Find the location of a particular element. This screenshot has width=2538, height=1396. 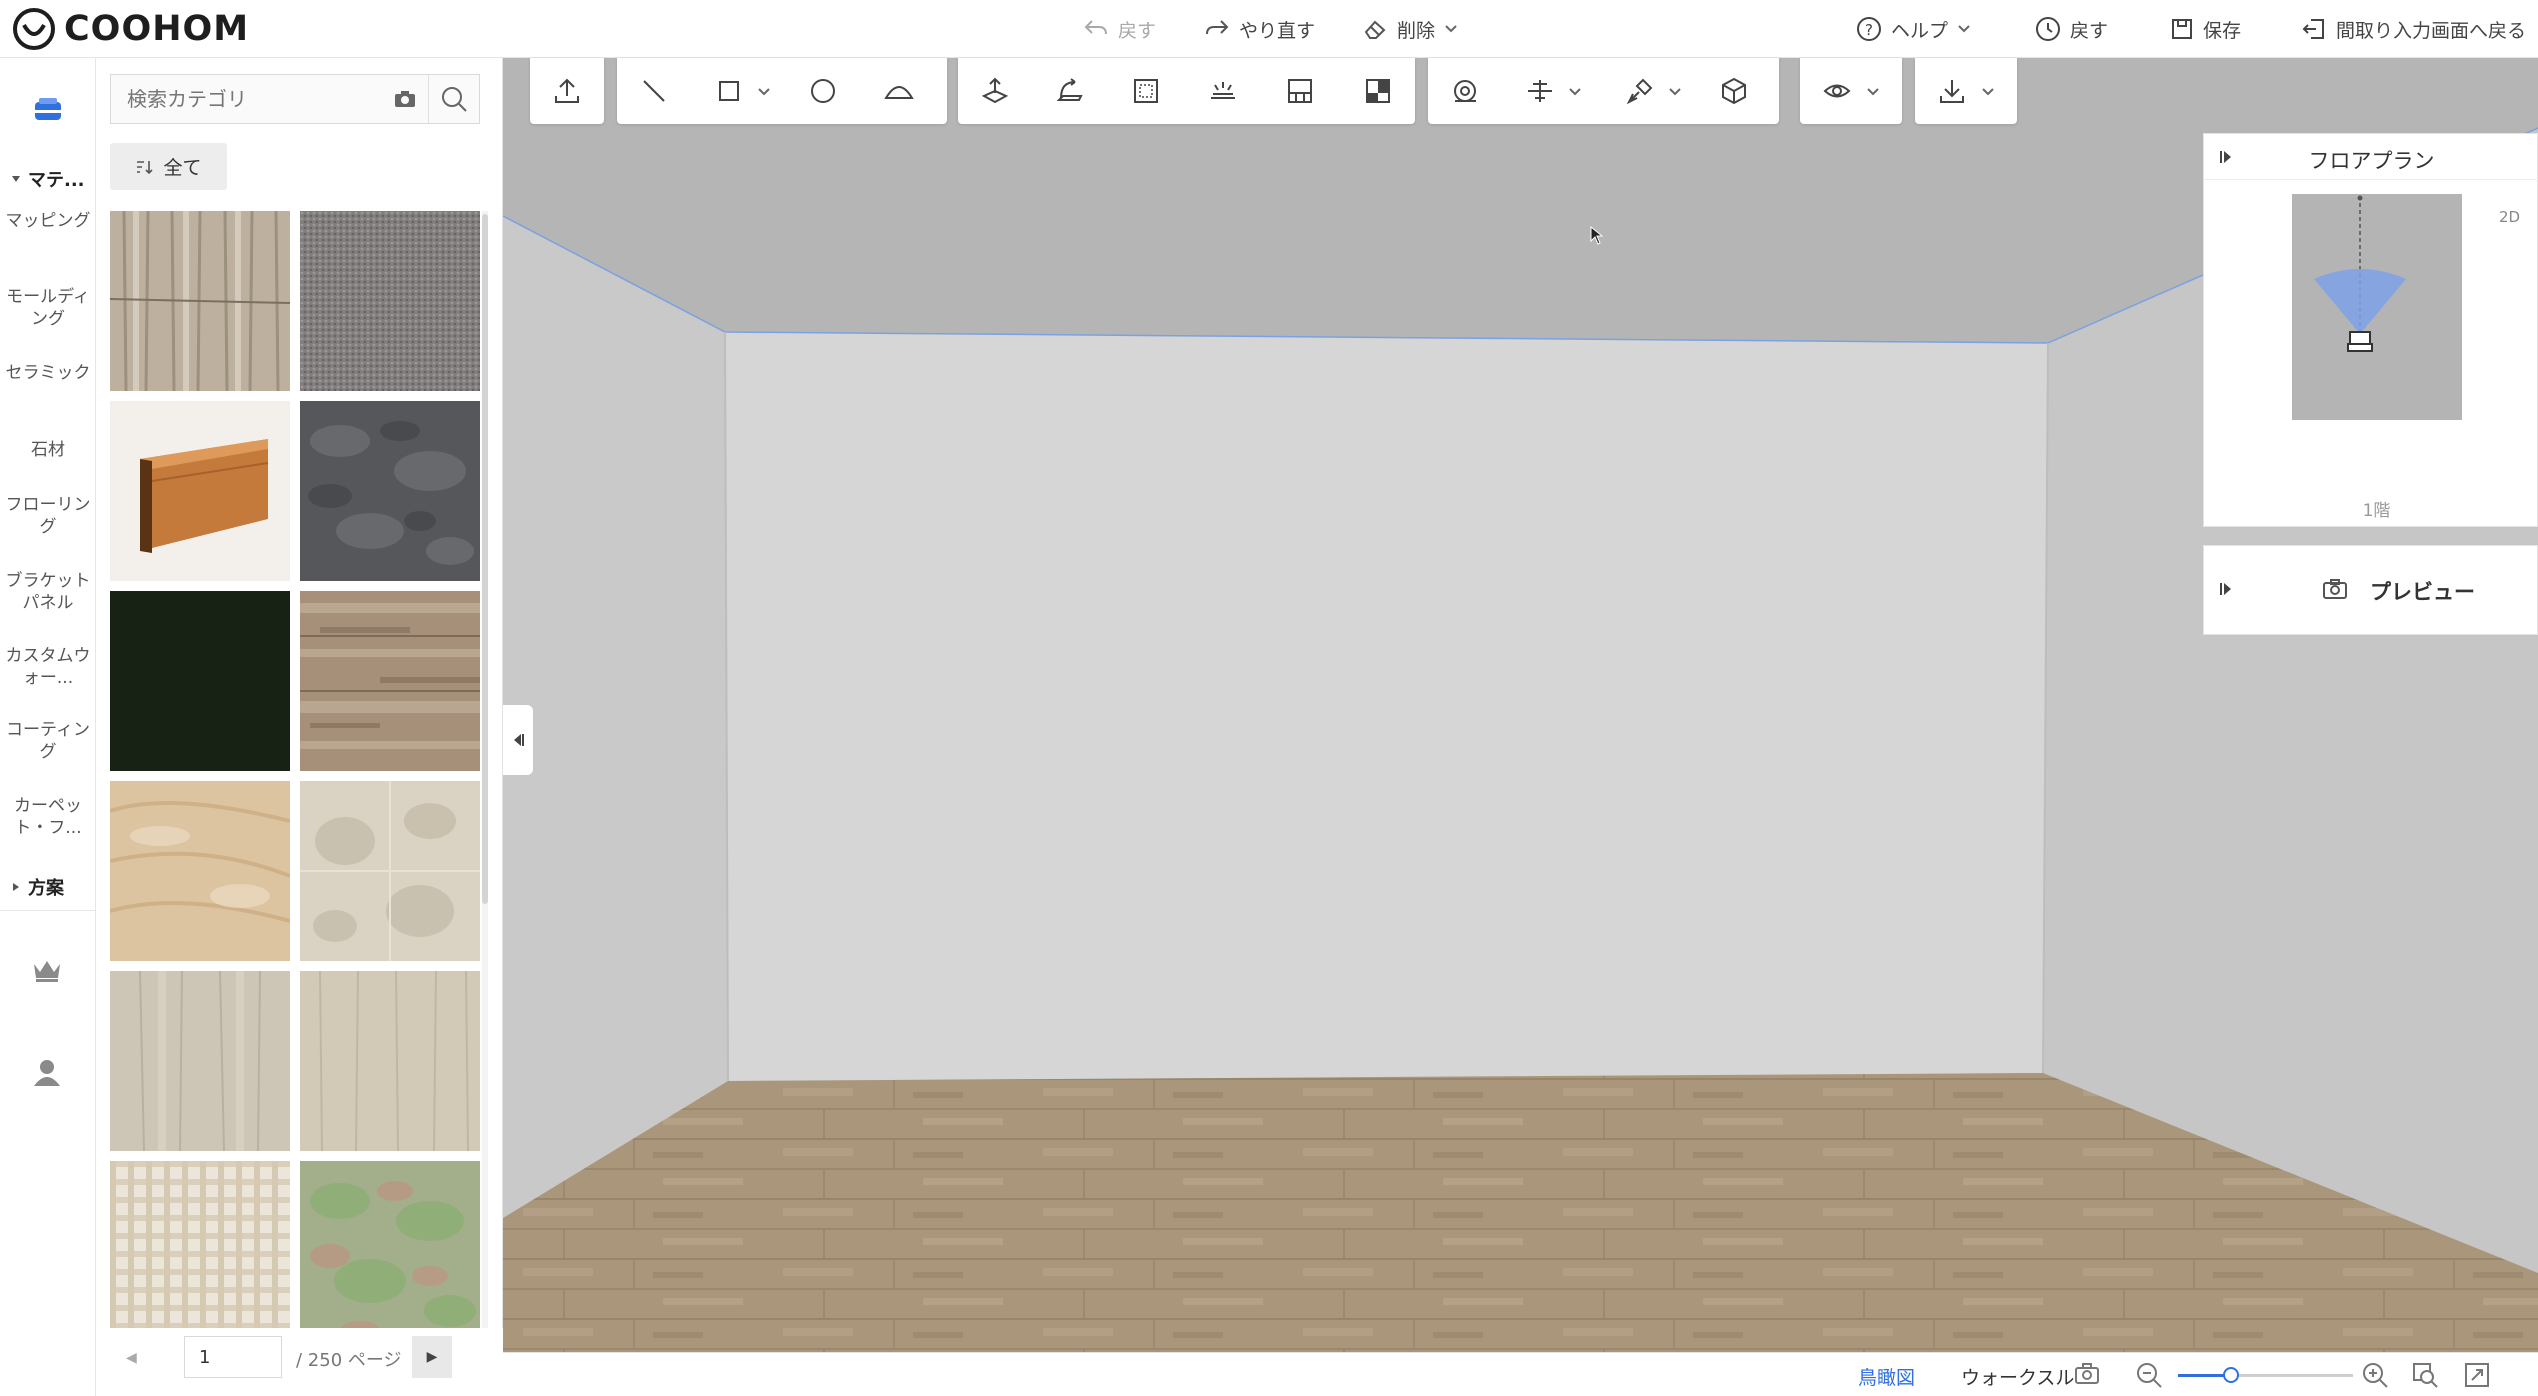

material-thumb-light-pine is located at coordinates (200, 871).